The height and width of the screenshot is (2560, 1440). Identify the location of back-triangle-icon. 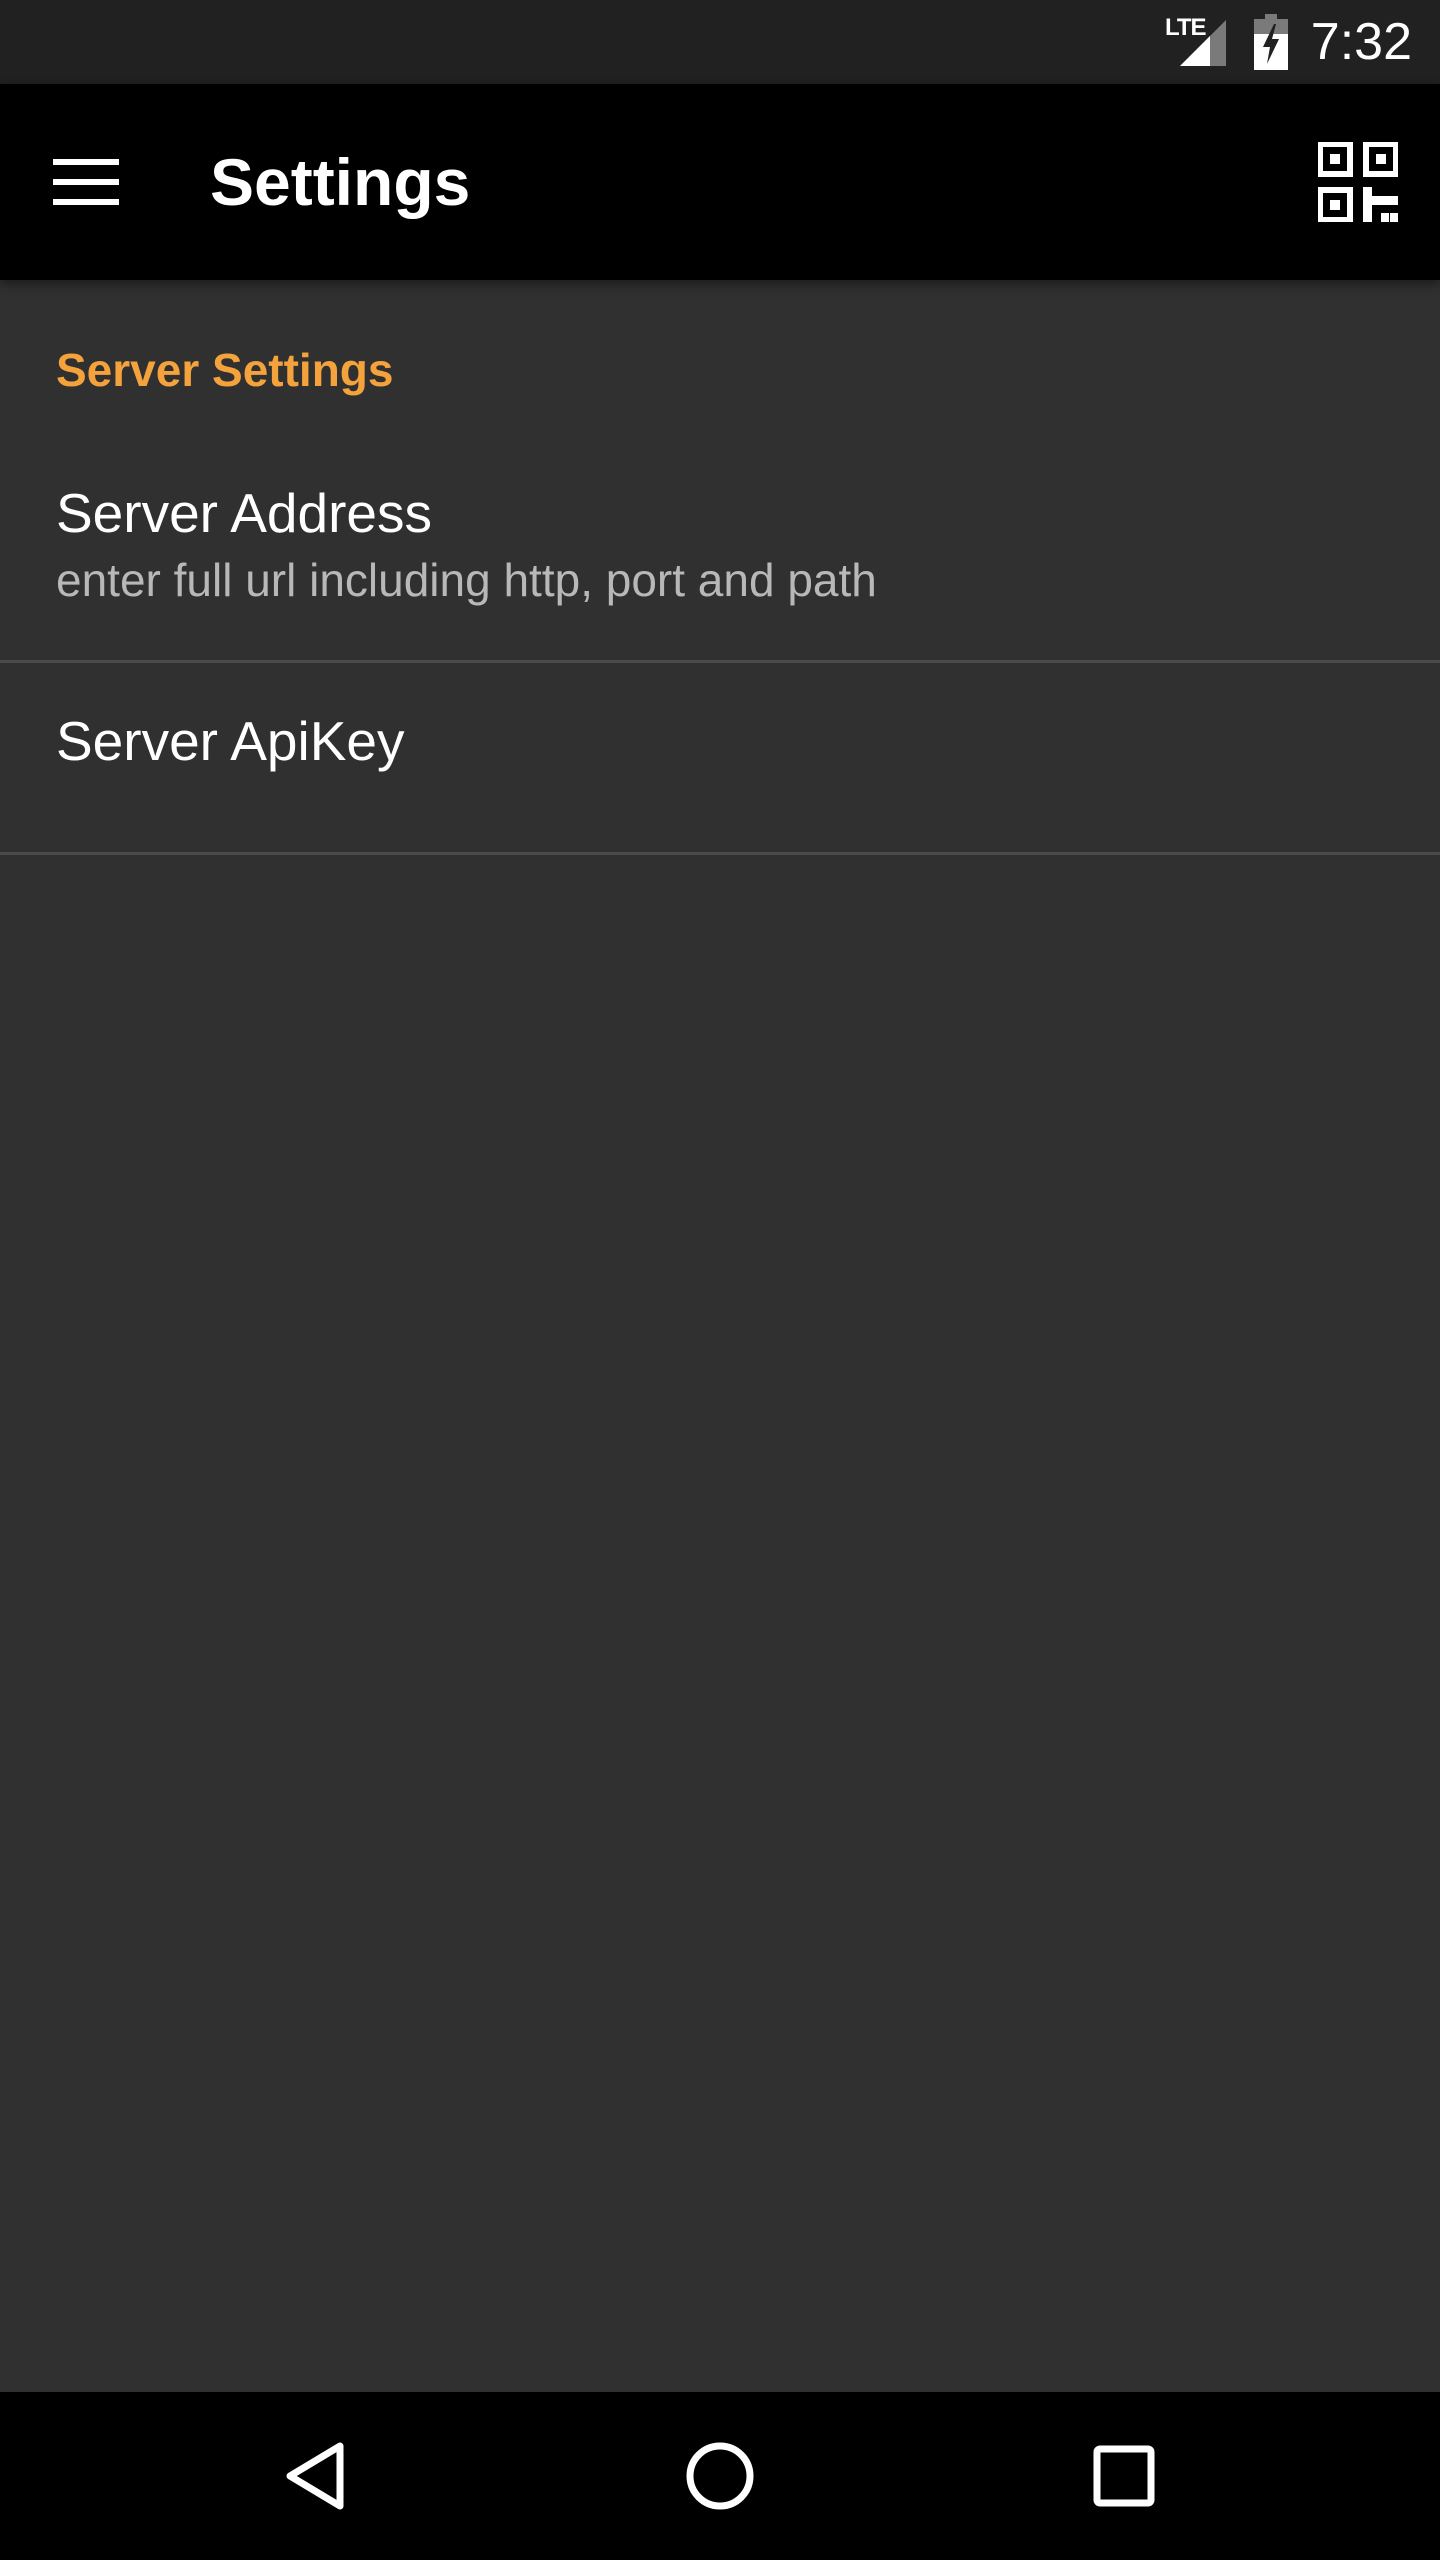
(315, 2476).